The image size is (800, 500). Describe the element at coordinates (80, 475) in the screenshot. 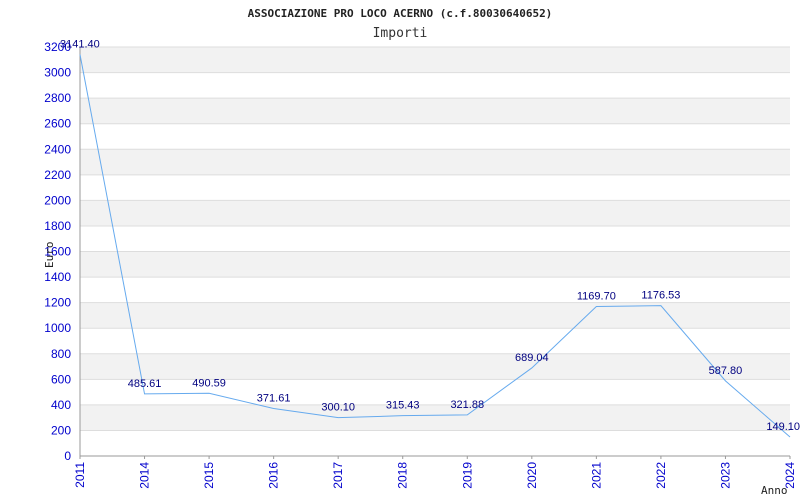

I see `x-tick-label: 2011` at that location.